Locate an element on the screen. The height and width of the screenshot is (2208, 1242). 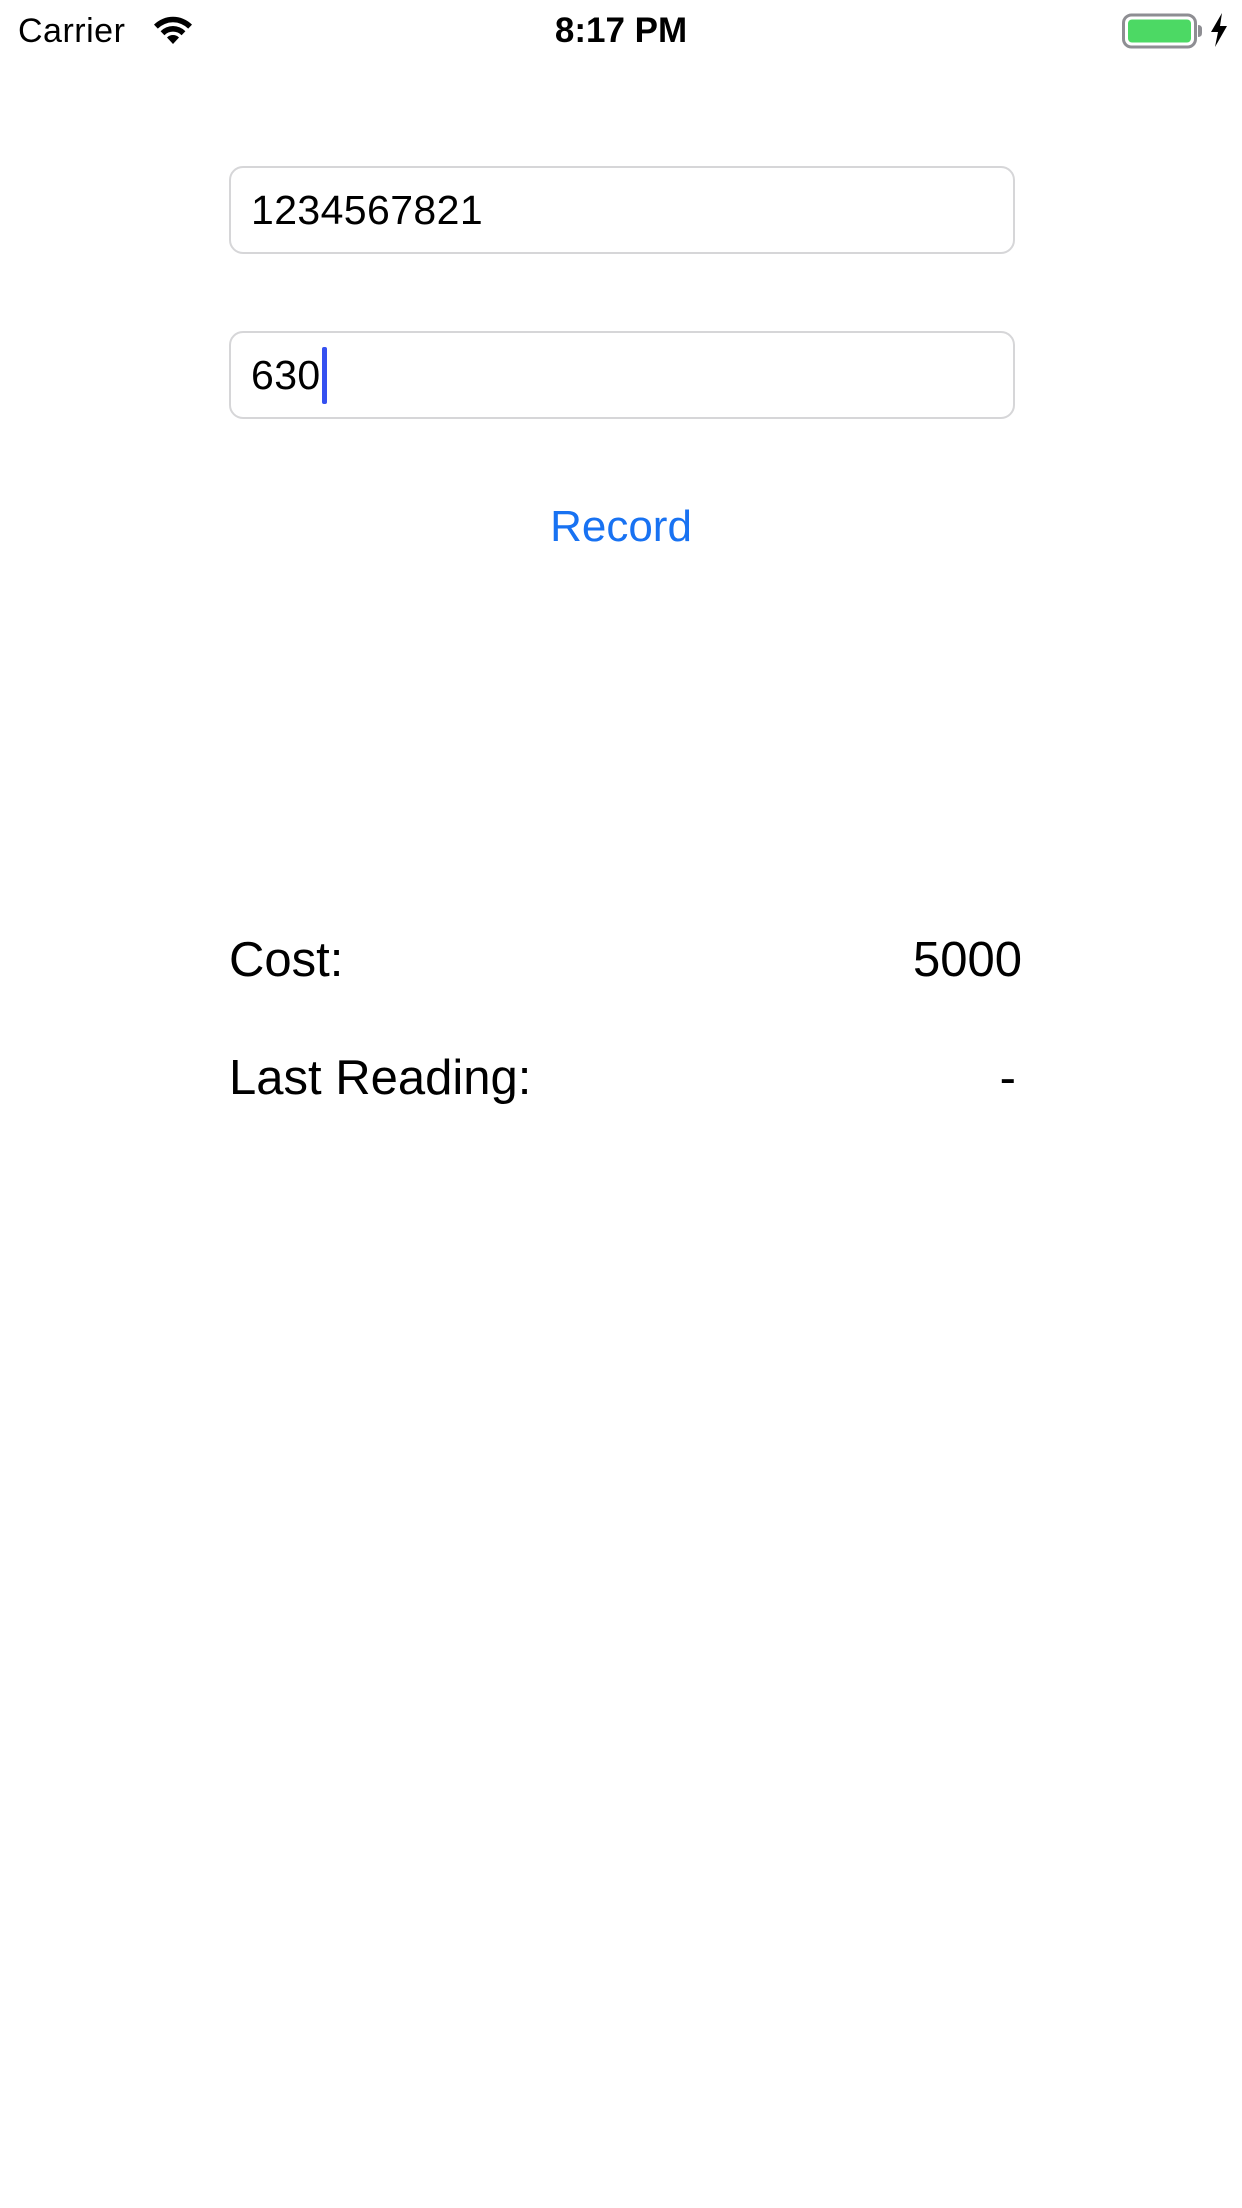
reading-value-wrapper: 630 is located at coordinates (289, 375).